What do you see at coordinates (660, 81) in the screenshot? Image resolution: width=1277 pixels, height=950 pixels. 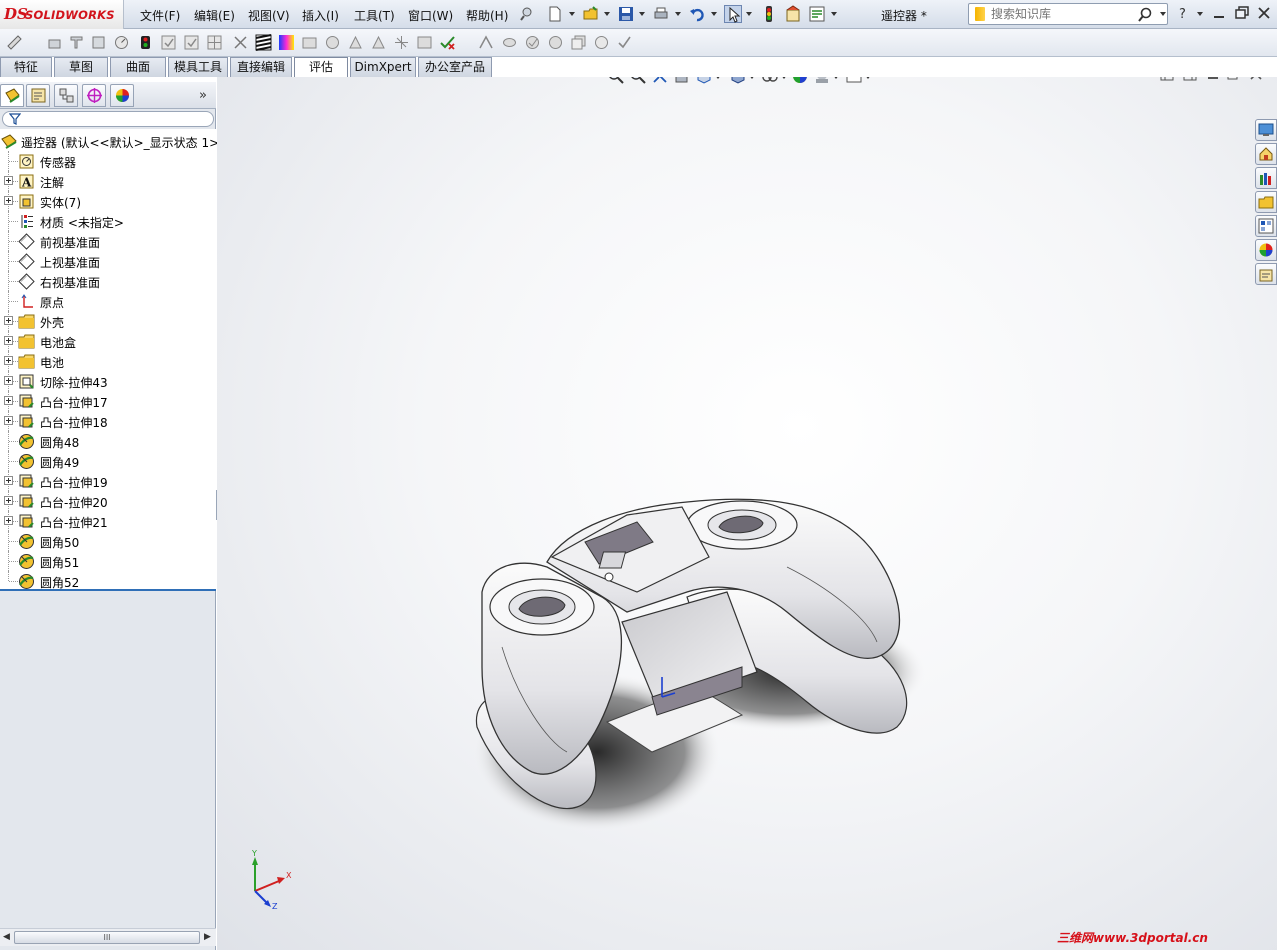 I see `previous-view-icon` at bounding box center [660, 81].